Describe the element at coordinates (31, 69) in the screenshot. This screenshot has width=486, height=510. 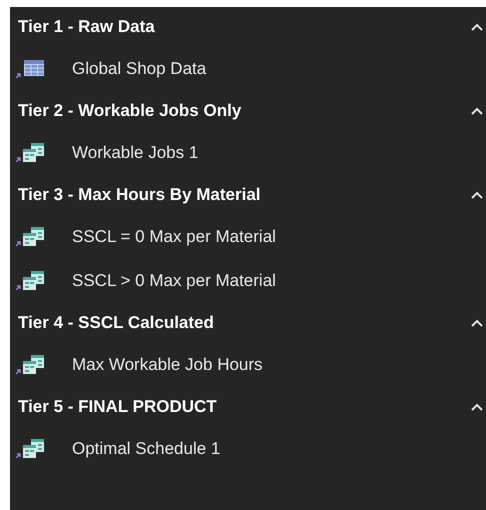
I see `table-shortcut-icon` at that location.